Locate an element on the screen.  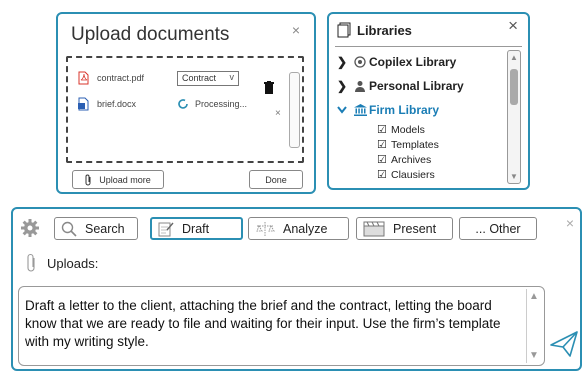
chevron-down-icon is located at coordinates (344, 110).